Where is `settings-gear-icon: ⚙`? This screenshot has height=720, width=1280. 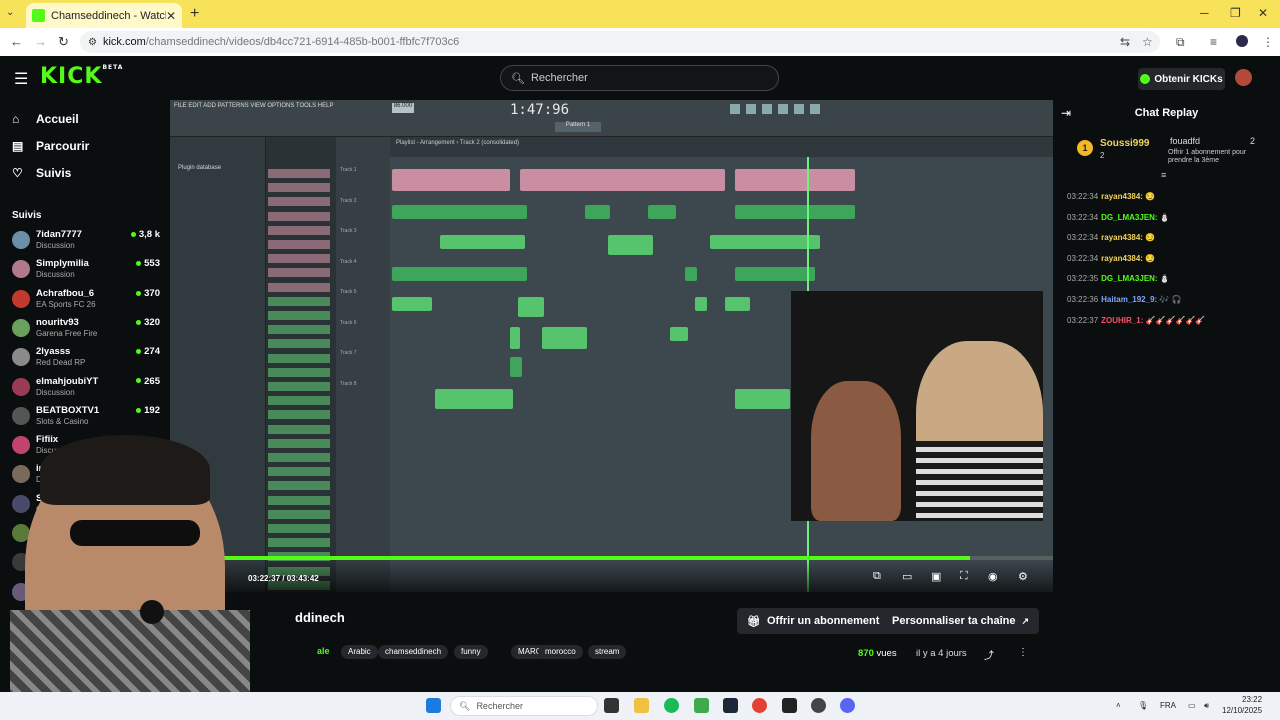 settings-gear-icon: ⚙ is located at coordinates (1023, 576).